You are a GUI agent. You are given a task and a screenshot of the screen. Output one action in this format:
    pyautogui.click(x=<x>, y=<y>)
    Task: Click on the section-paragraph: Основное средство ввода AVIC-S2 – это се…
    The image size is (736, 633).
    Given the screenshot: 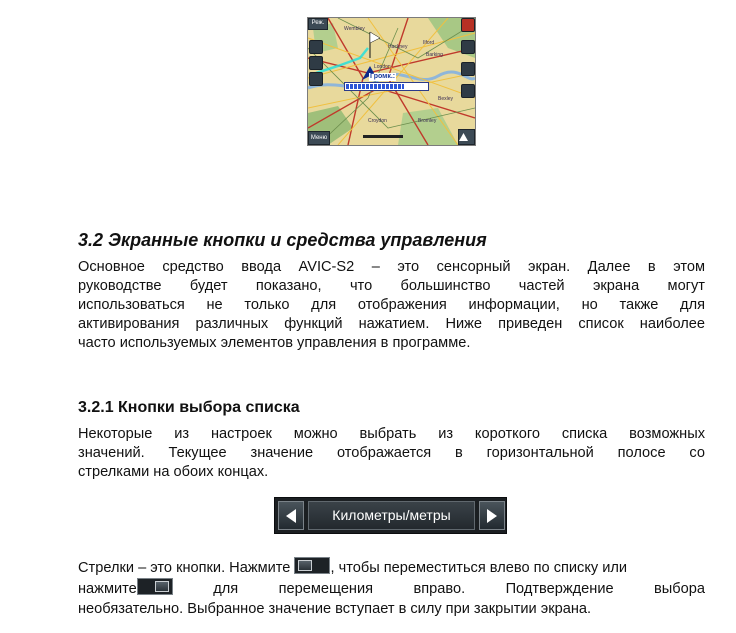 What is the action you would take?
    pyautogui.click(x=391, y=305)
    